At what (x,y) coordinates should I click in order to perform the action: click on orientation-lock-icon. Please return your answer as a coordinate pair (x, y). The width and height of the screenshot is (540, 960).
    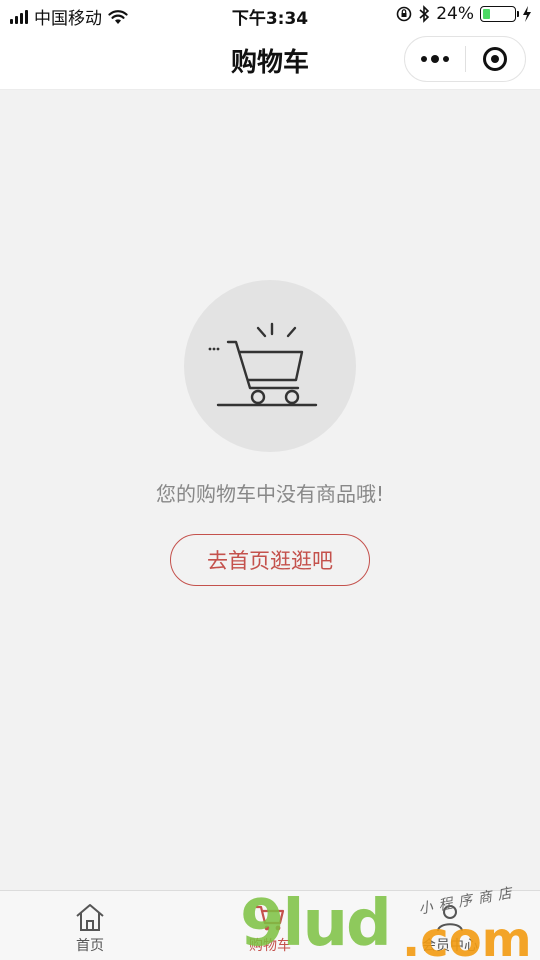
    Looking at the image, I should click on (404, 14).